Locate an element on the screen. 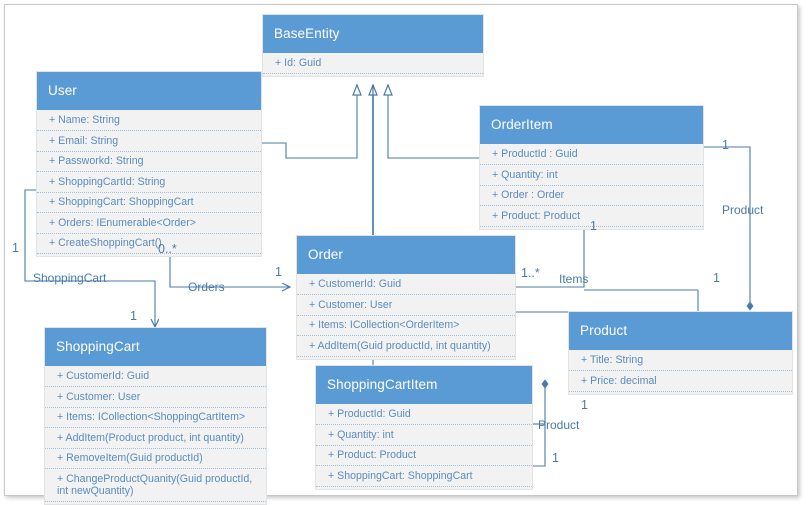 Image resolution: width=810 pixels, height=505 pixels. class-member: + AddItem(Product product, int quantity) is located at coordinates (155, 438).